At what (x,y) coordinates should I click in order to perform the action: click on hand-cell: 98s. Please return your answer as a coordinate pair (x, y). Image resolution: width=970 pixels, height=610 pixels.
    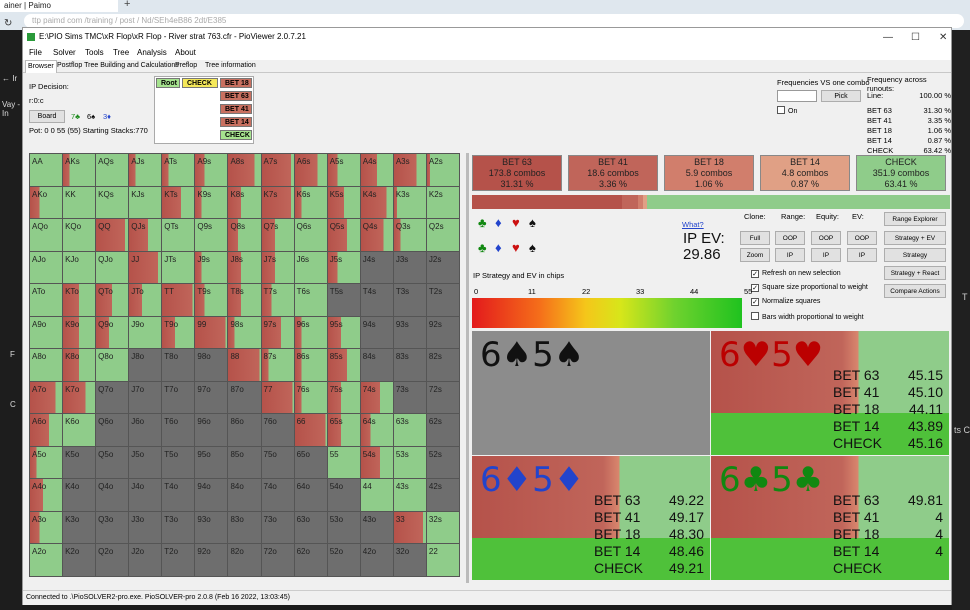
    Looking at the image, I should click on (244, 332).